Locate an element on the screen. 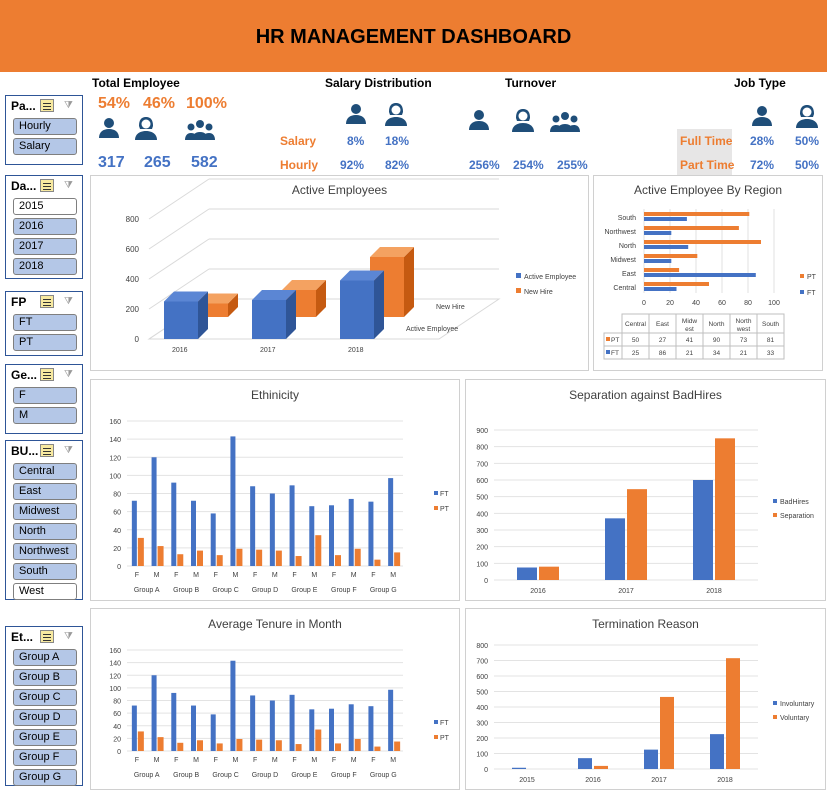 The image size is (827, 800). y-tick-label: 120 is located at coordinates (115, 676).